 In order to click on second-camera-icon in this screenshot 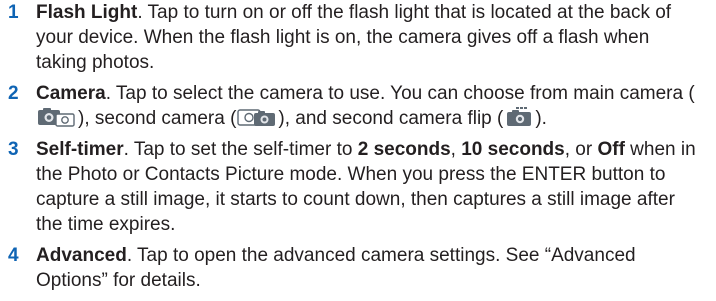, I will do `click(257, 117)`.